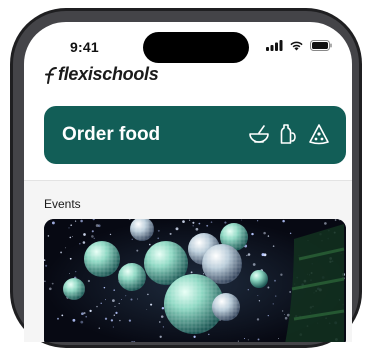 The height and width of the screenshot is (348, 372). I want to click on flexischools-mark-icon, so click(51, 75).